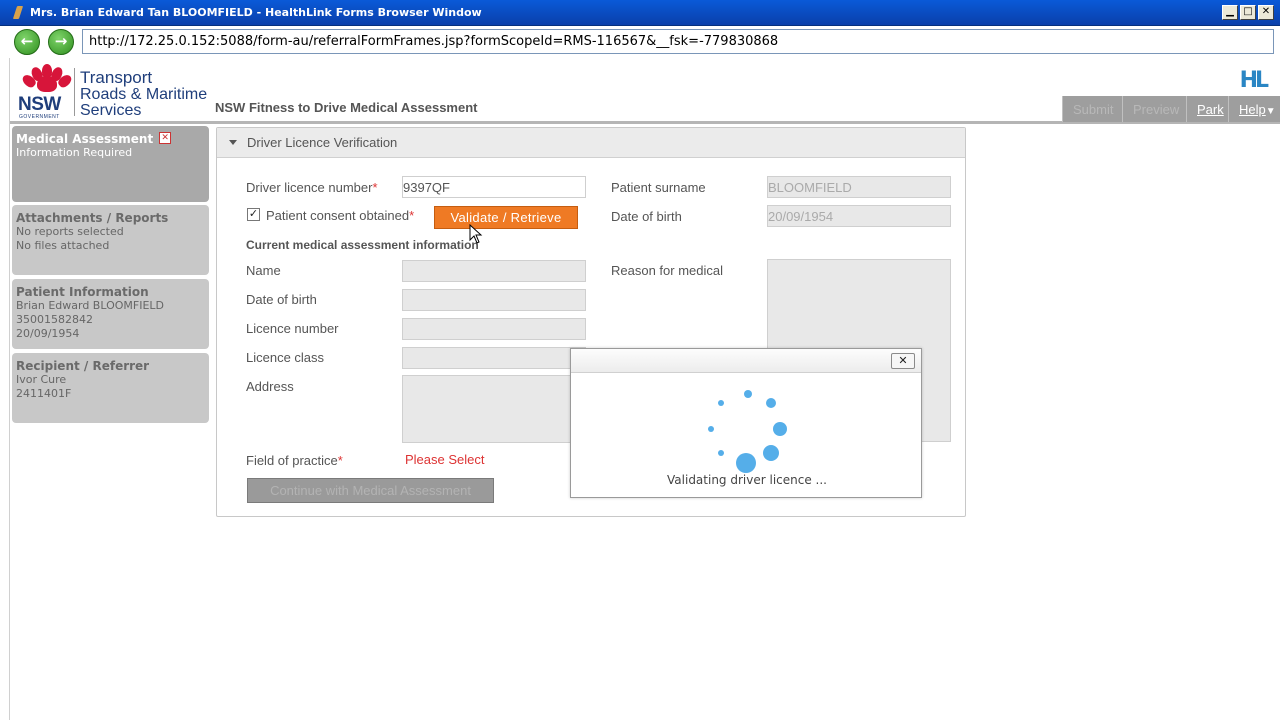 The width and height of the screenshot is (1280, 720). What do you see at coordinates (83, 366) in the screenshot?
I see `sidebar-item-title: Recipient / Referrer` at bounding box center [83, 366].